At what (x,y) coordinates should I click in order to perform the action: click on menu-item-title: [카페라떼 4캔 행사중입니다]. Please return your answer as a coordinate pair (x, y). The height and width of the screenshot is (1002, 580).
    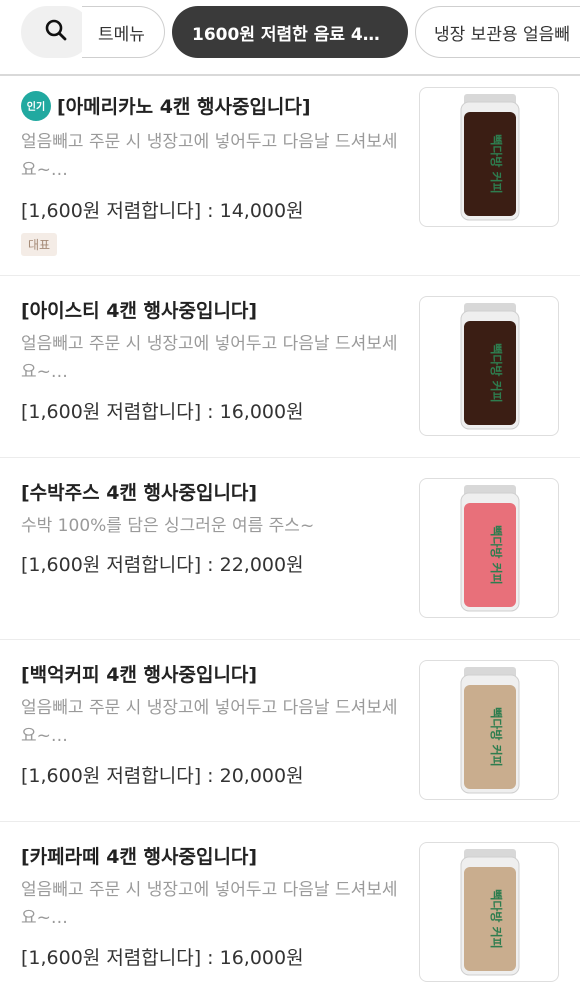
    Looking at the image, I should click on (139, 857).